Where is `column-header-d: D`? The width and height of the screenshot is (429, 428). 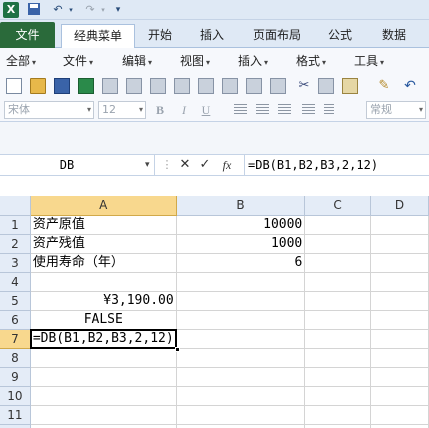 column-header-d: D is located at coordinates (399, 206).